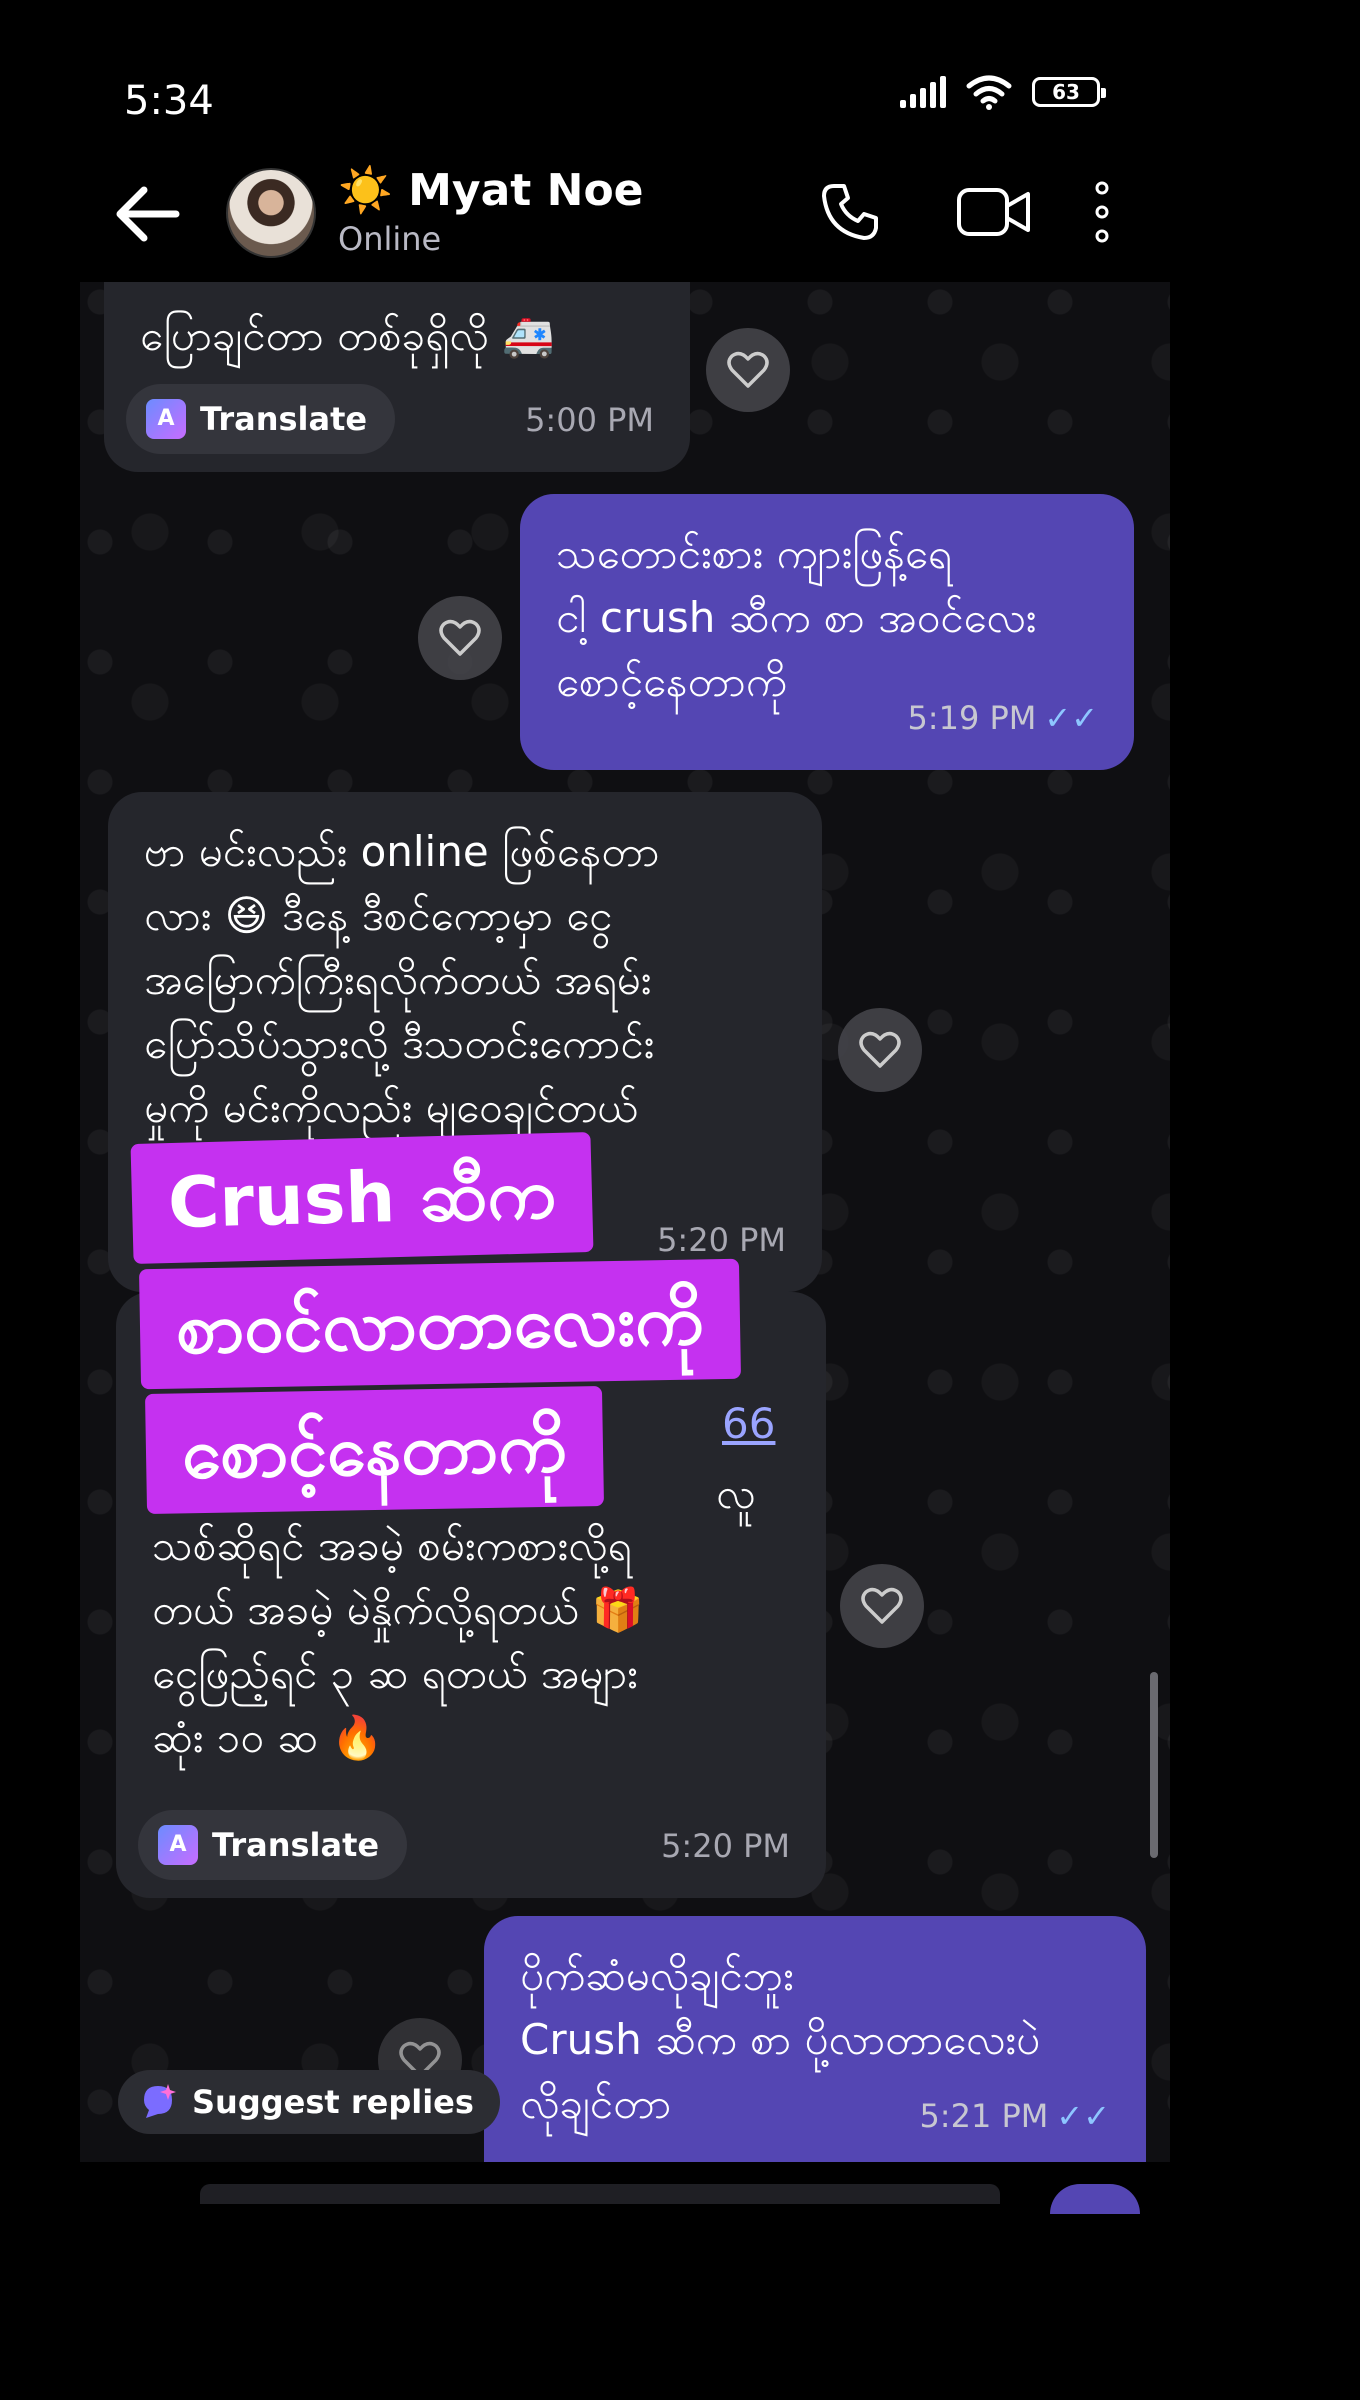 The height and width of the screenshot is (2400, 1360). What do you see at coordinates (725, 1846) in the screenshot?
I see `message-time: 5:20 PM` at bounding box center [725, 1846].